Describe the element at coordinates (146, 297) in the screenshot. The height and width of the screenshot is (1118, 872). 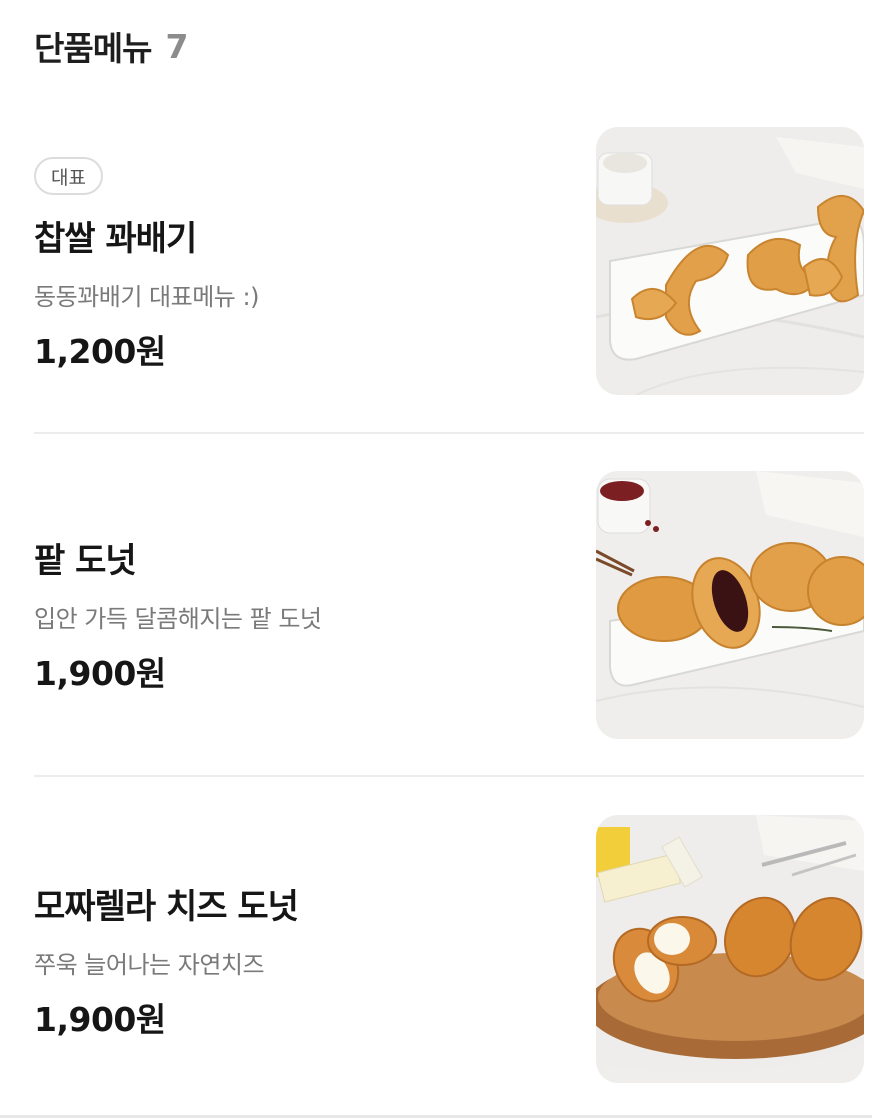
I see `menu-item-description: 동동꽈배기 대표메뉴 :)` at that location.